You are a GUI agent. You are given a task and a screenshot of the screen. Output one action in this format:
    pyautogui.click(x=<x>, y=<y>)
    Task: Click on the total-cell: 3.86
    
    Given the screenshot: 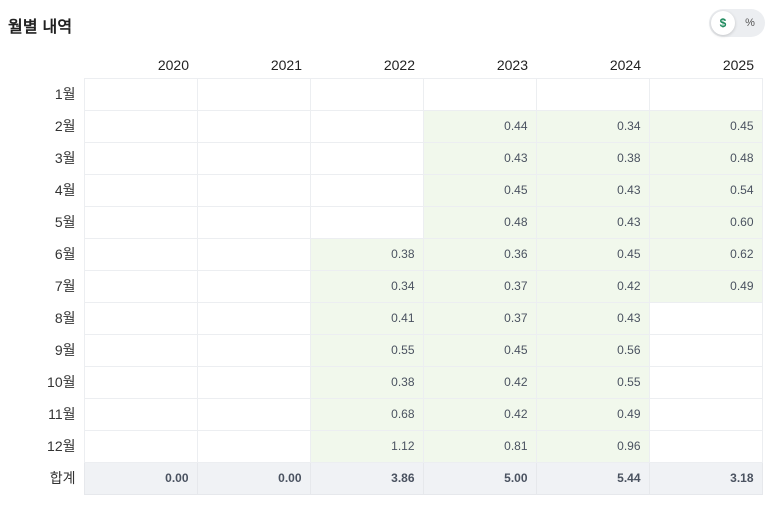 What is the action you would take?
    pyautogui.click(x=366, y=478)
    